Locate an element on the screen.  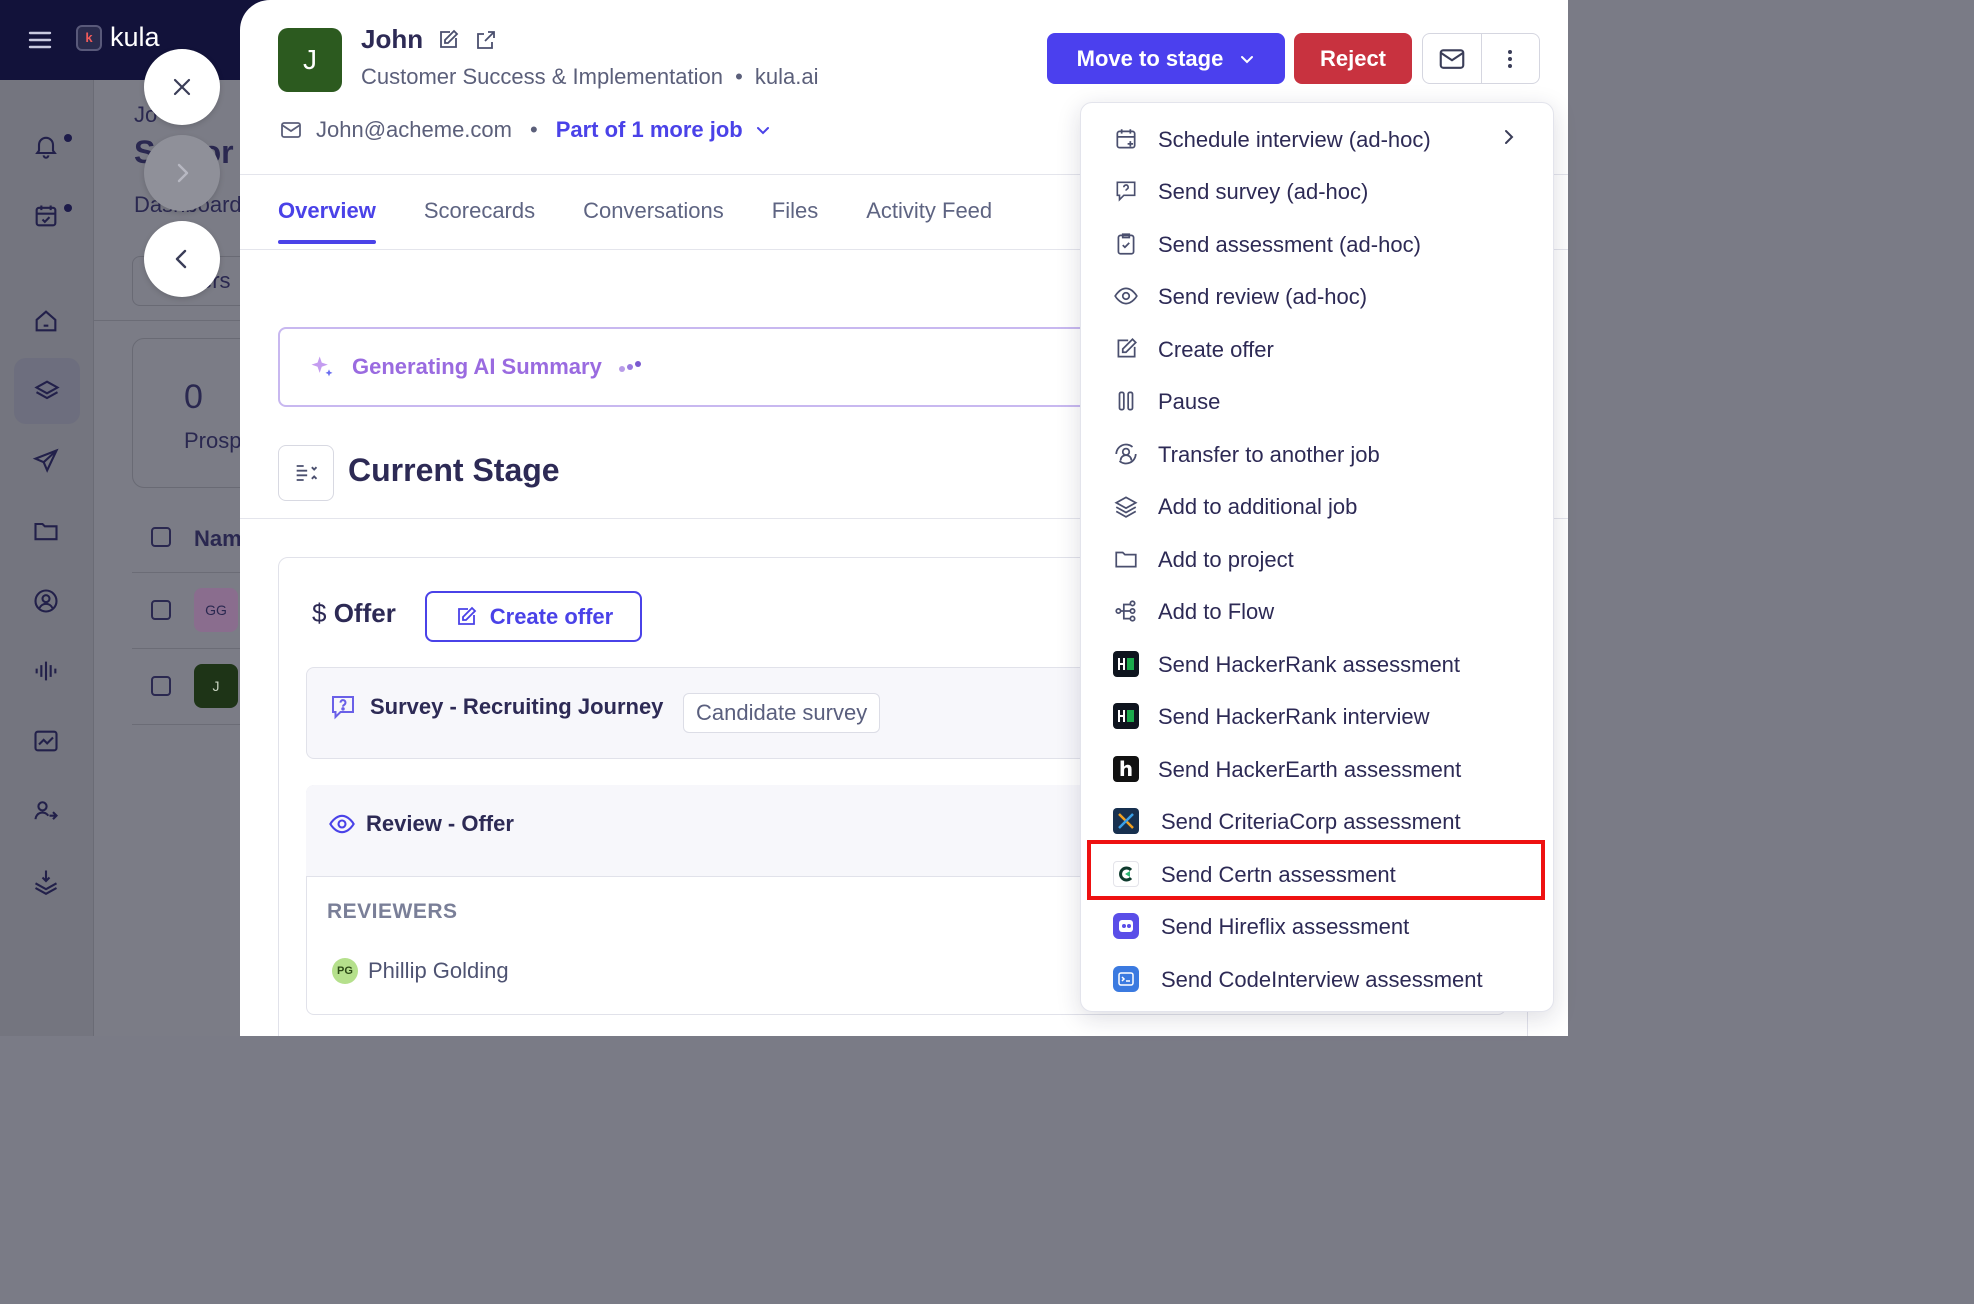
menu-item-add-to-project: Add to project is located at coordinates (1318, 559).